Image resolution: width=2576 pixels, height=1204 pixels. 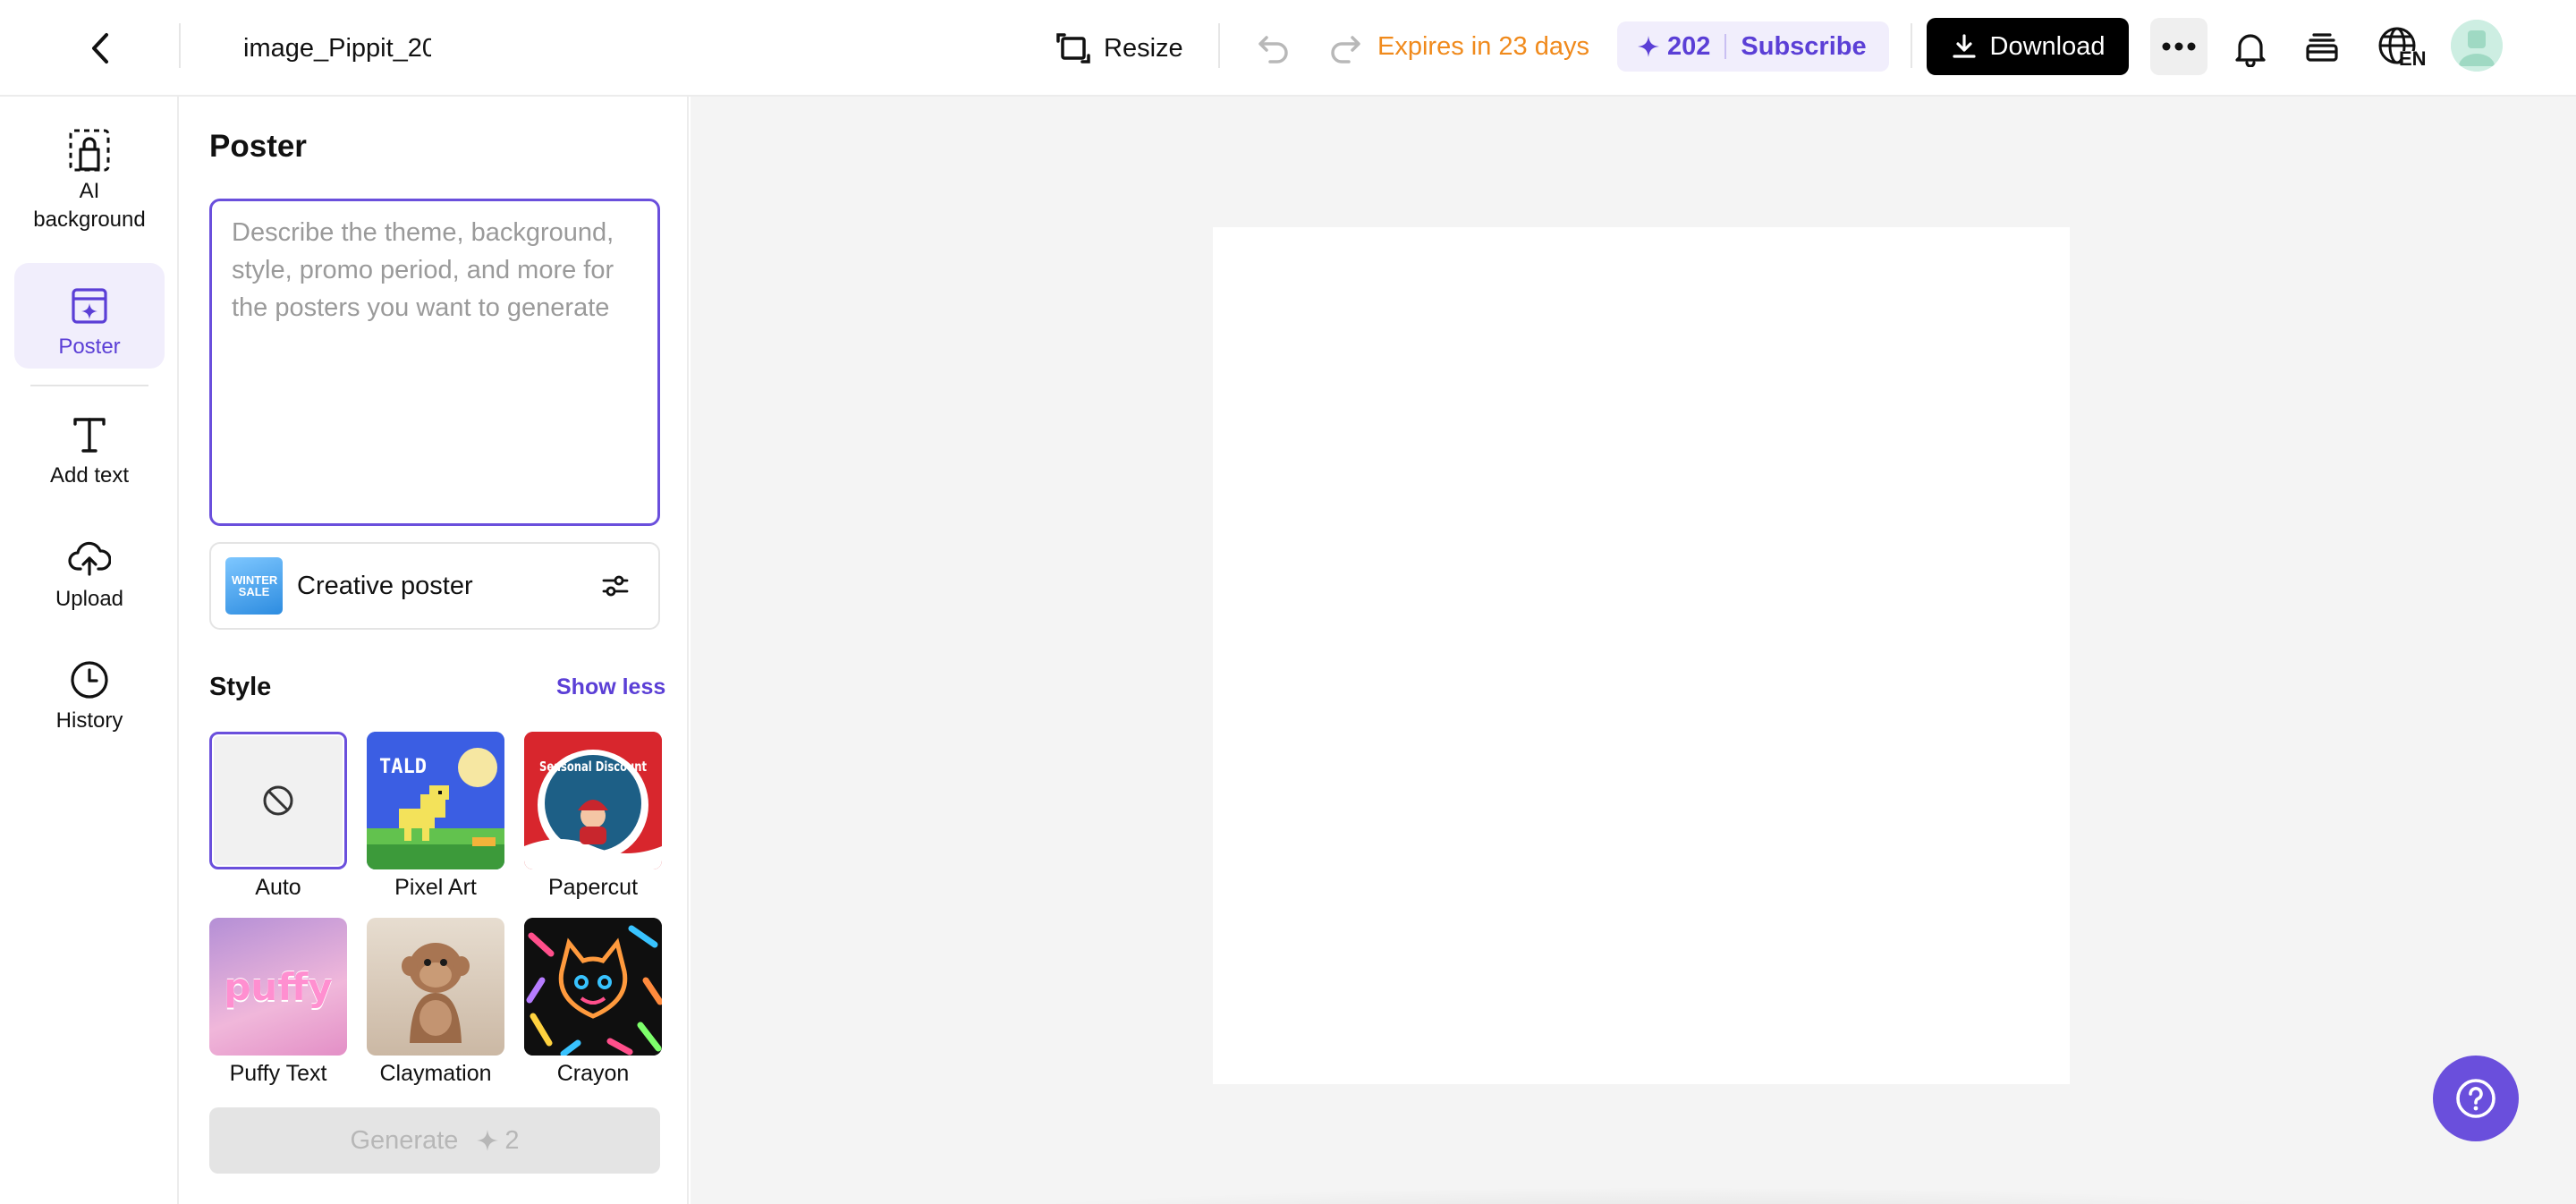 I want to click on layers-icon, so click(x=2322, y=48).